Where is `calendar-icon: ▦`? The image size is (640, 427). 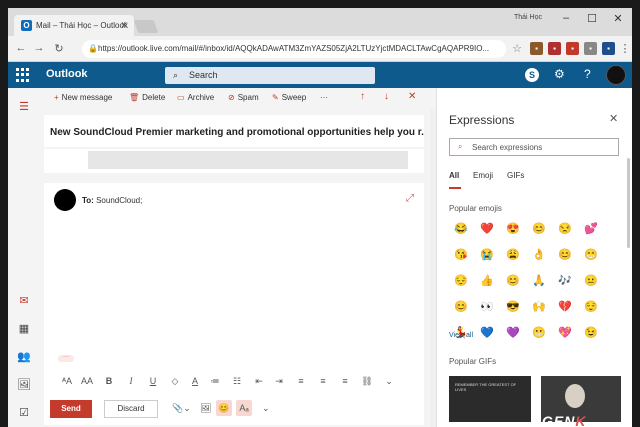 calendar-icon: ▦ is located at coordinates (24, 328).